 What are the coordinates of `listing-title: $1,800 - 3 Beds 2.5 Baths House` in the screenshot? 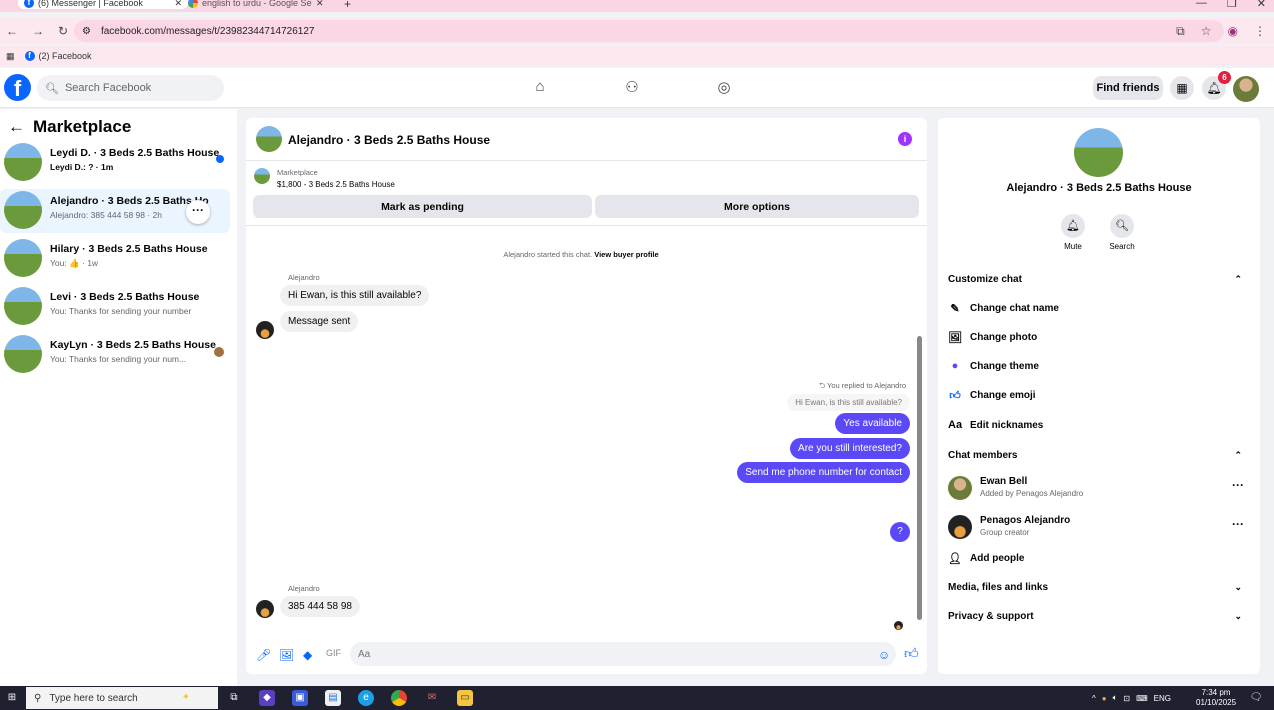 It's located at (336, 184).